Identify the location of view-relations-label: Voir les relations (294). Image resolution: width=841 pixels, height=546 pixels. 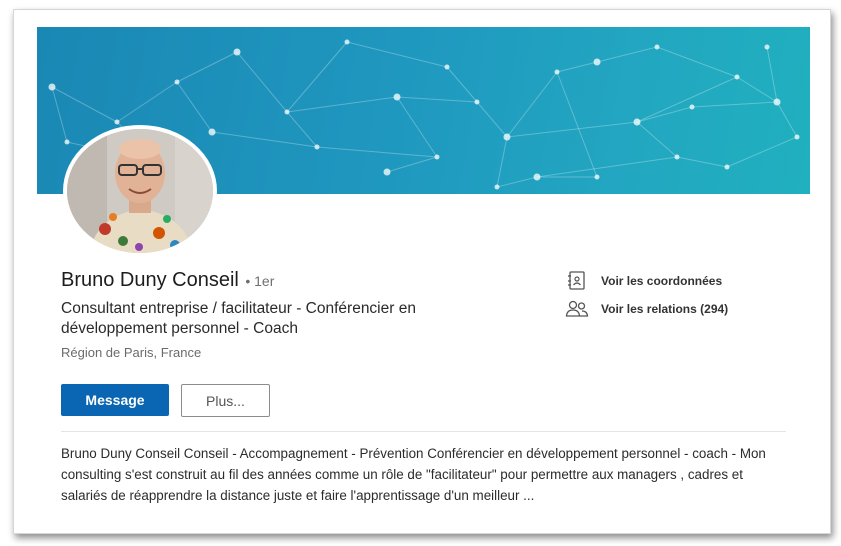
(665, 309).